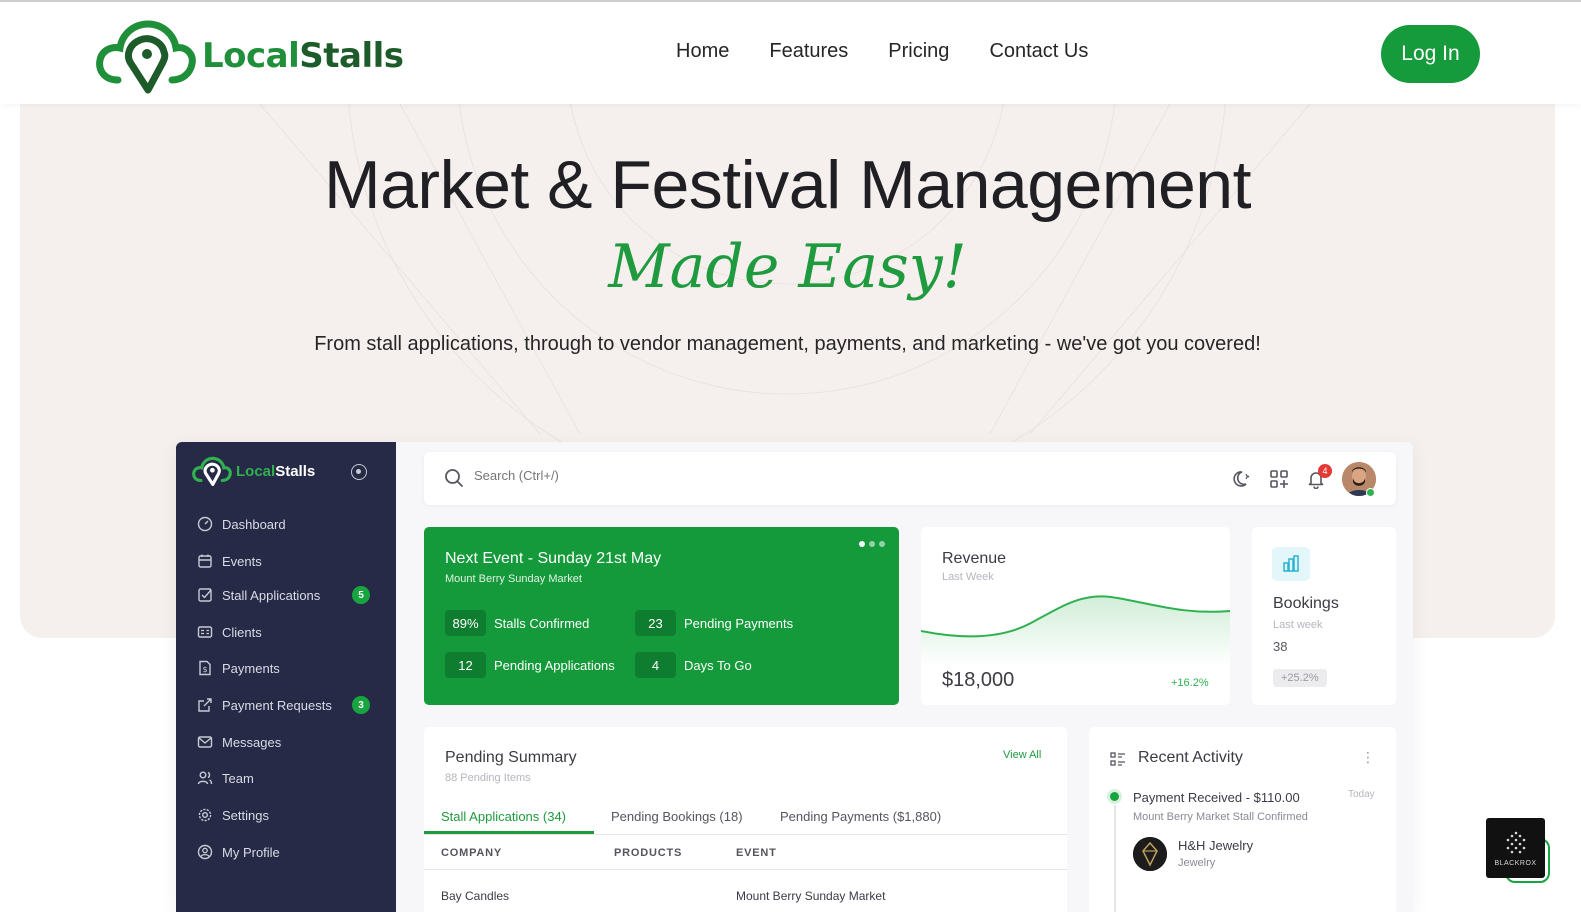 The width and height of the screenshot is (1581, 912). Describe the element at coordinates (702, 51) in the screenshot. I see `nav-home: Home` at that location.